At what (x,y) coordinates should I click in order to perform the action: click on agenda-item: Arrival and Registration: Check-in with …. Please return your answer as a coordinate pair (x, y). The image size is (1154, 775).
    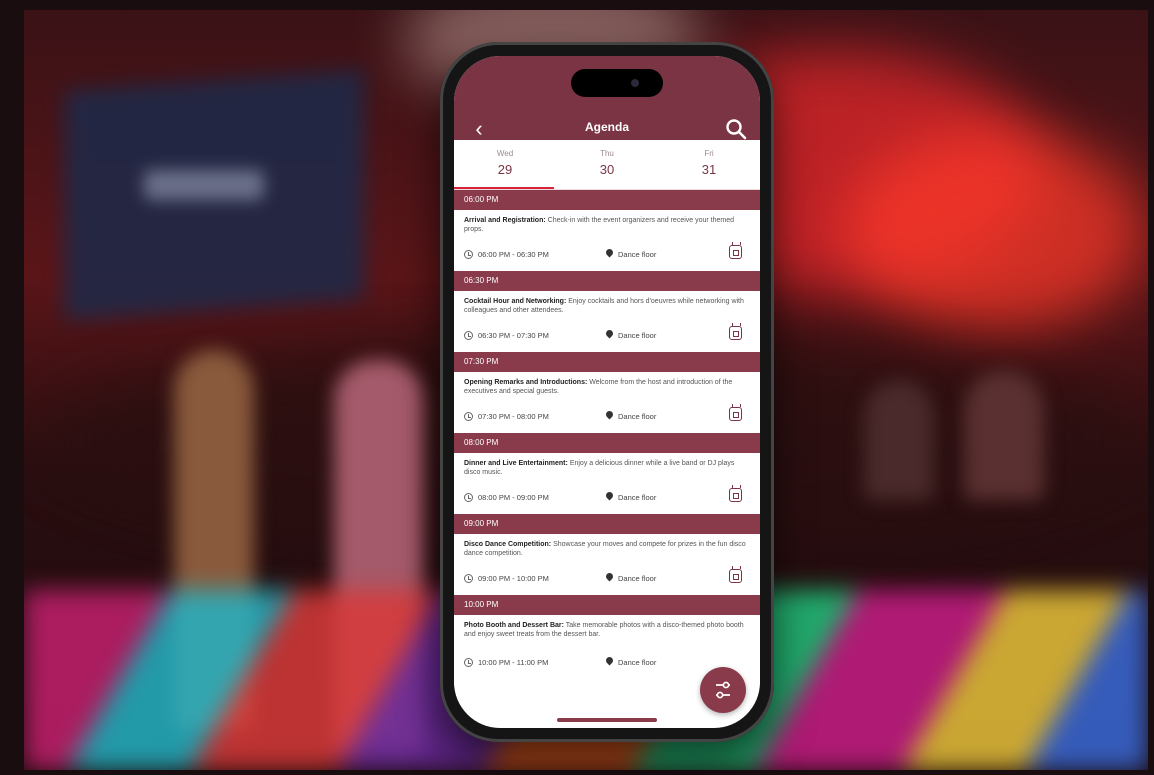
    Looking at the image, I should click on (607, 240).